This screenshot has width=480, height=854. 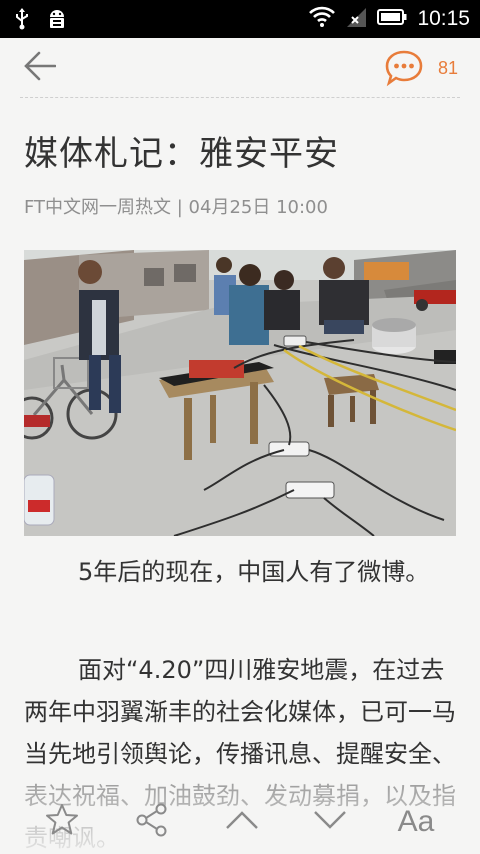 I want to click on comments-button, so click(x=404, y=68).